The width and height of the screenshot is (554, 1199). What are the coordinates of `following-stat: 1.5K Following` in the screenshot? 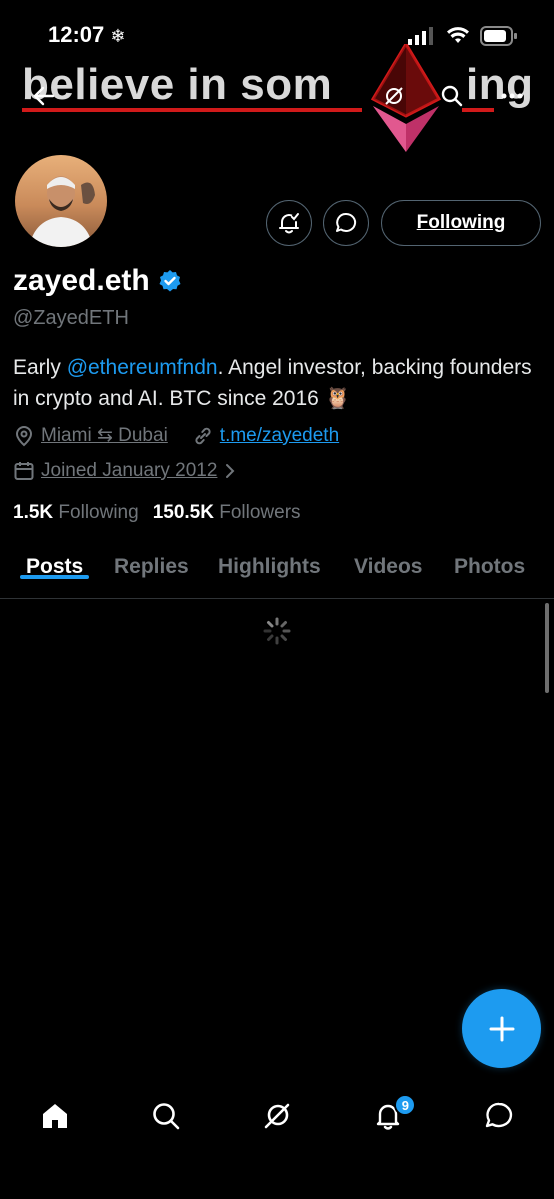 It's located at (76, 513).